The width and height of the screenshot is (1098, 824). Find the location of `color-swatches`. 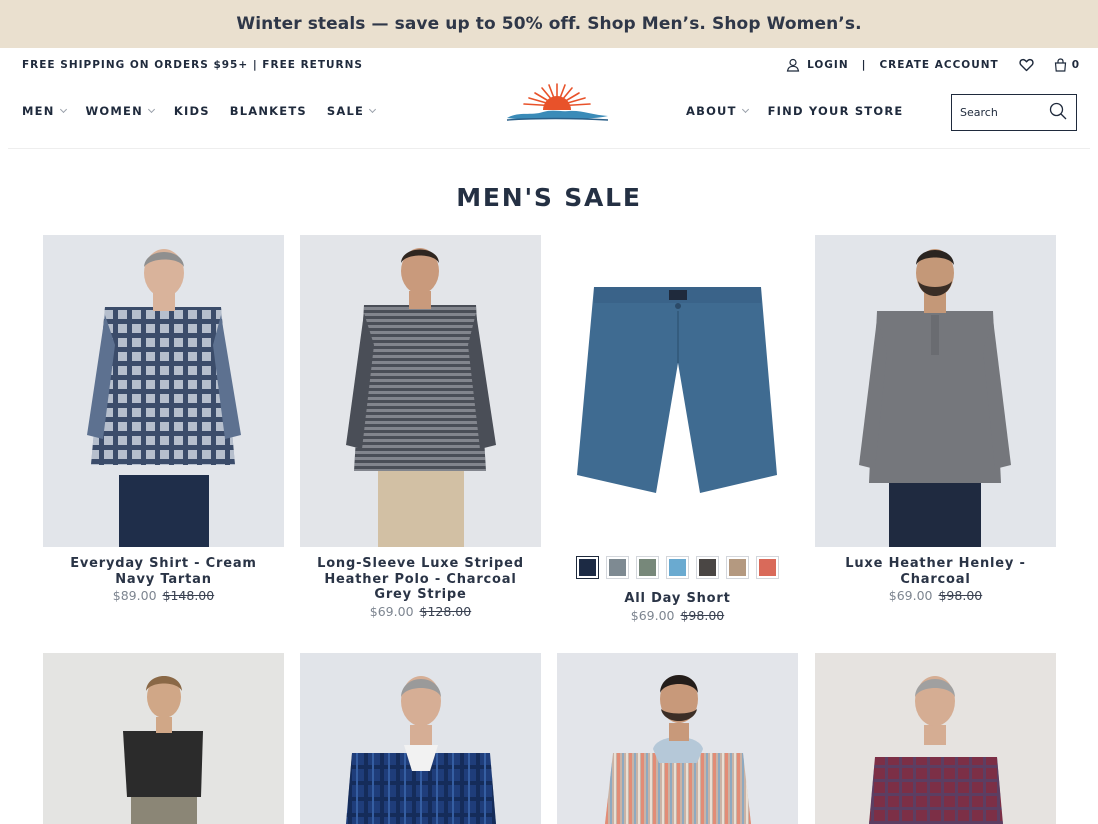

color-swatches is located at coordinates (677, 567).